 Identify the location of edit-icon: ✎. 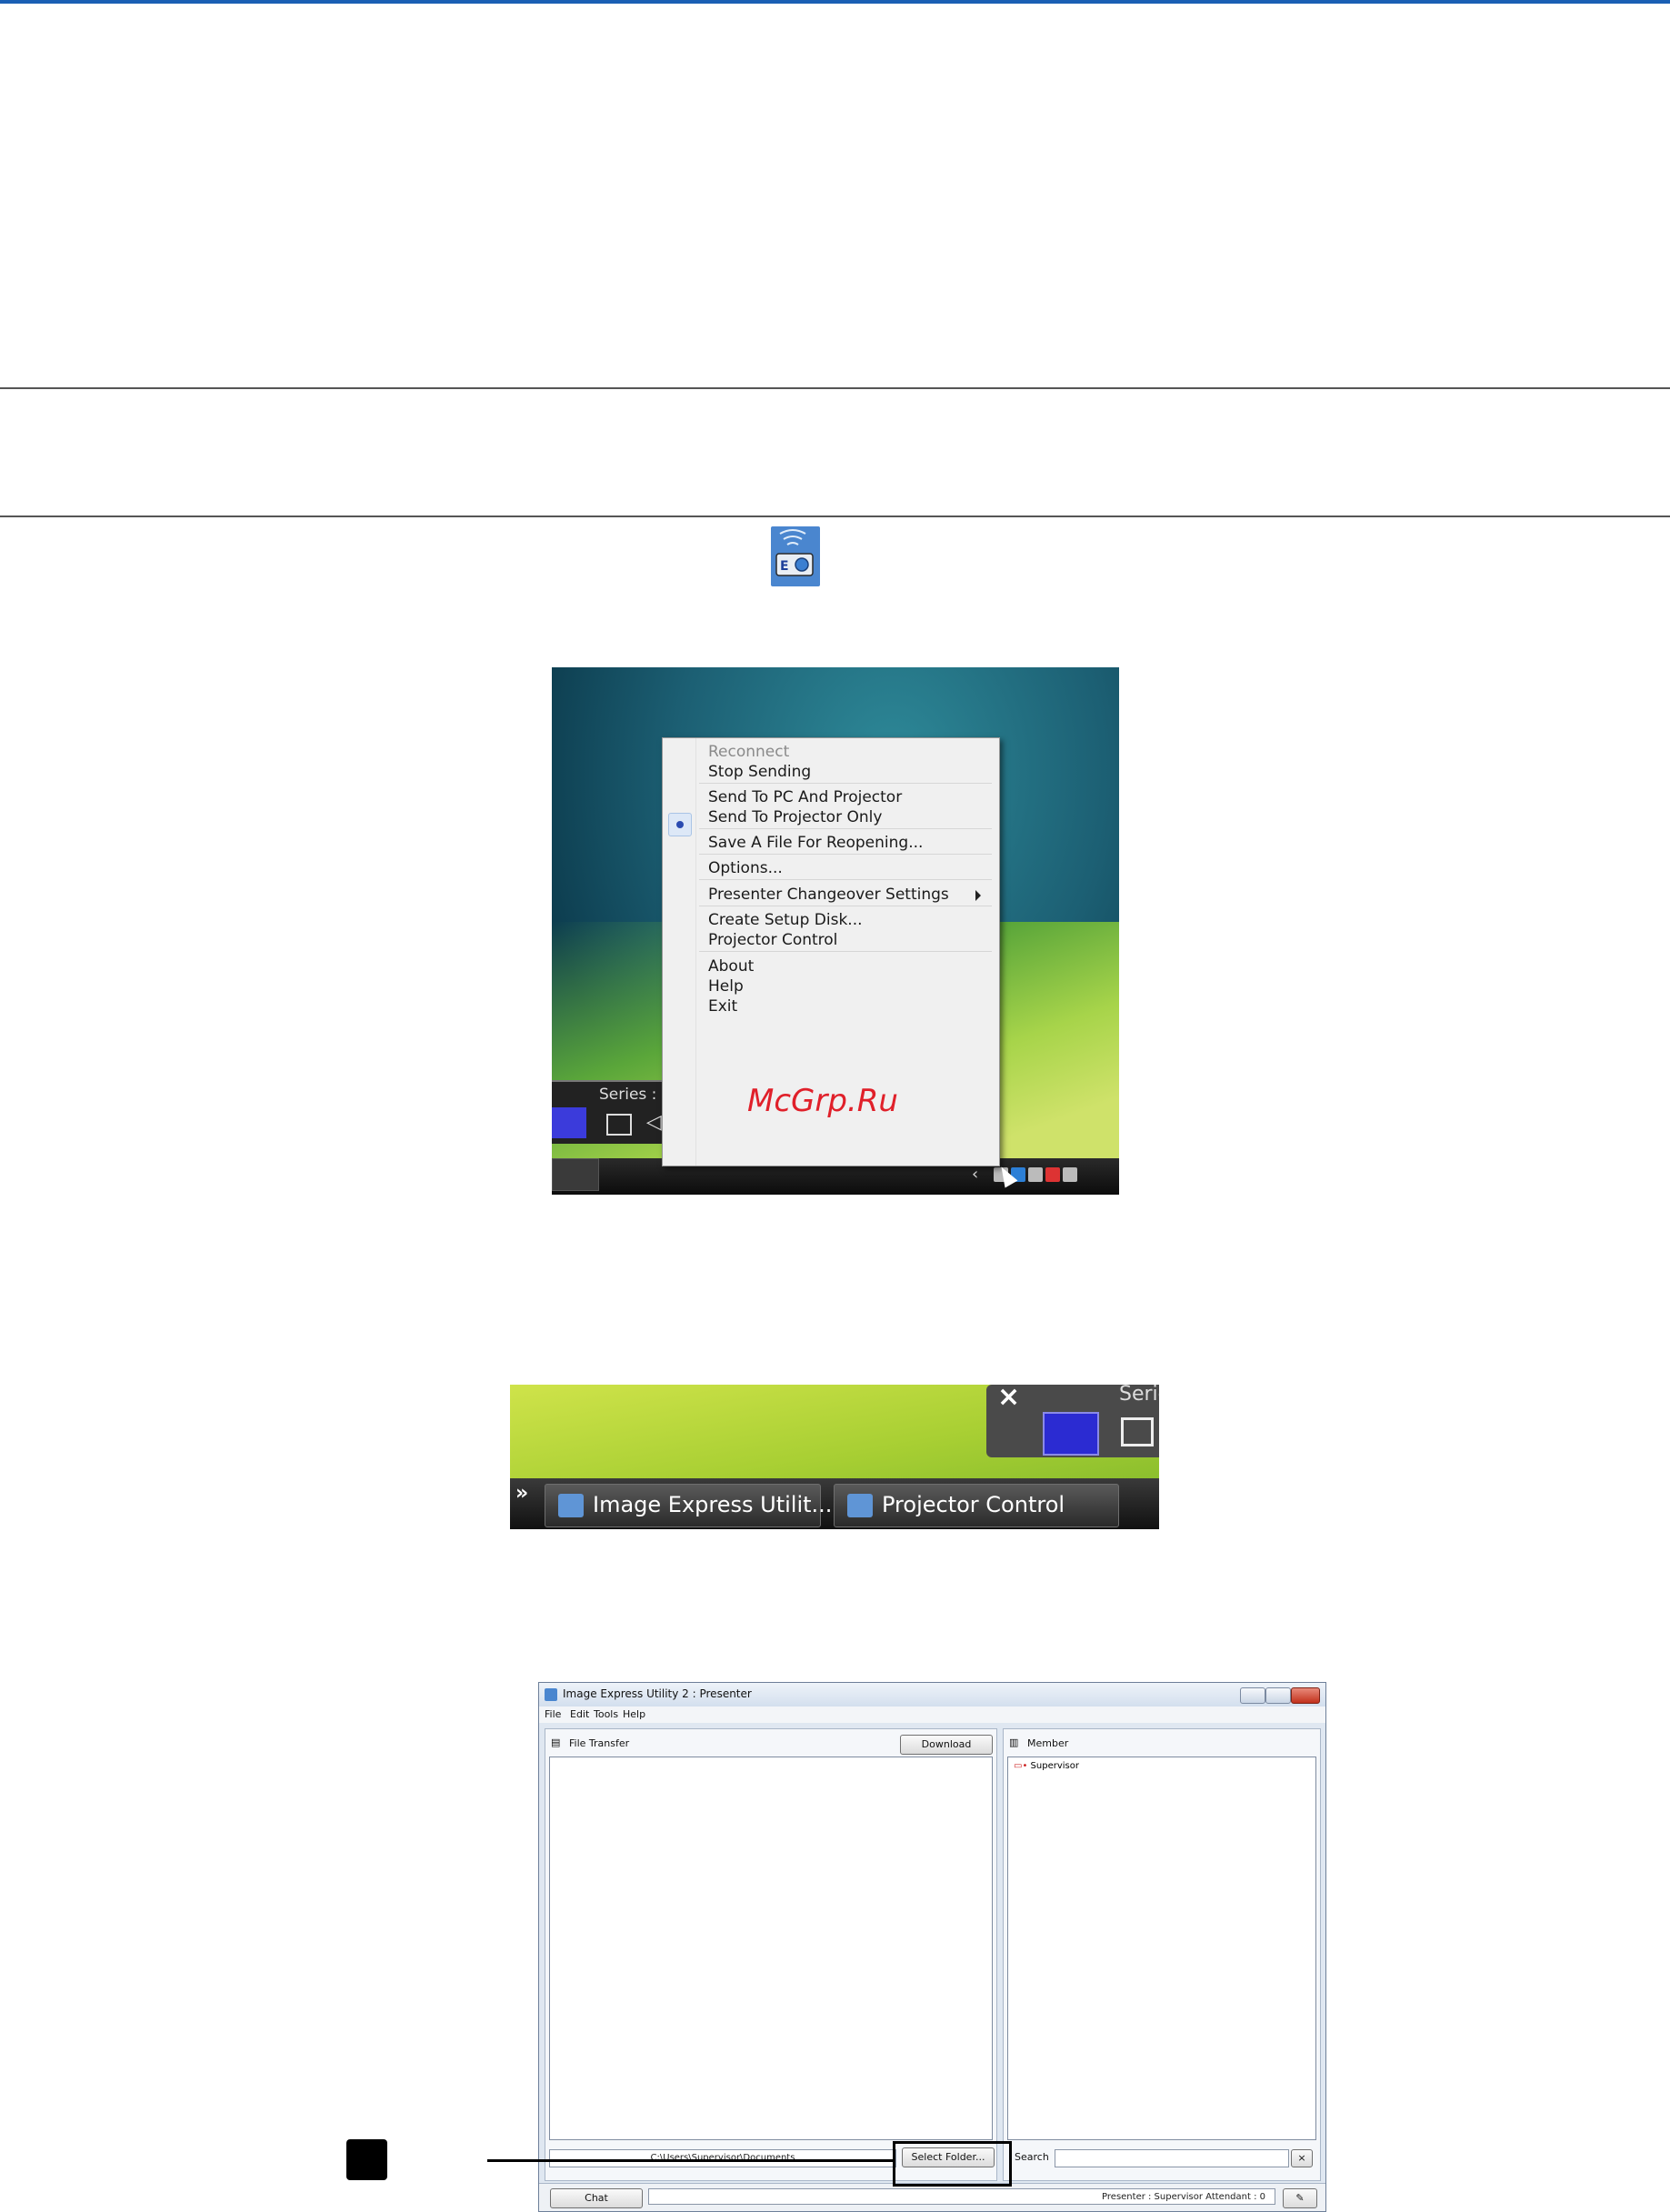
(1300, 2198).